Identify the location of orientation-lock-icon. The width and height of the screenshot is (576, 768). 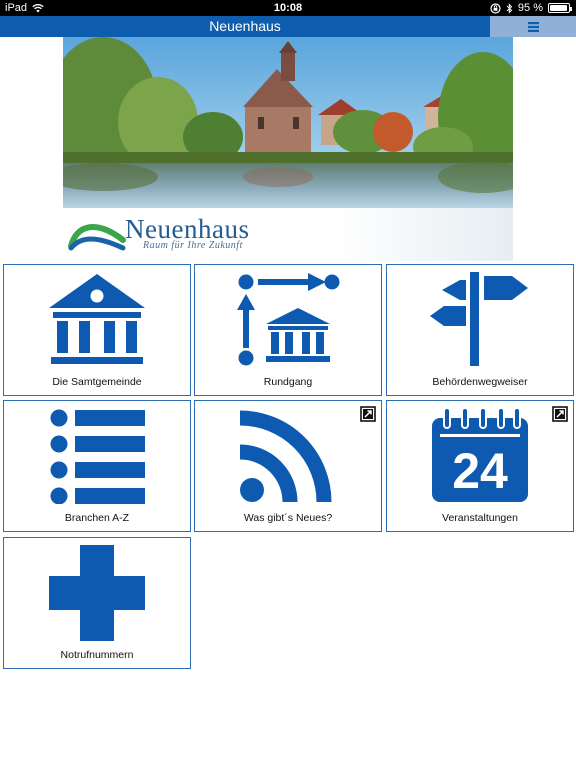
(495, 8).